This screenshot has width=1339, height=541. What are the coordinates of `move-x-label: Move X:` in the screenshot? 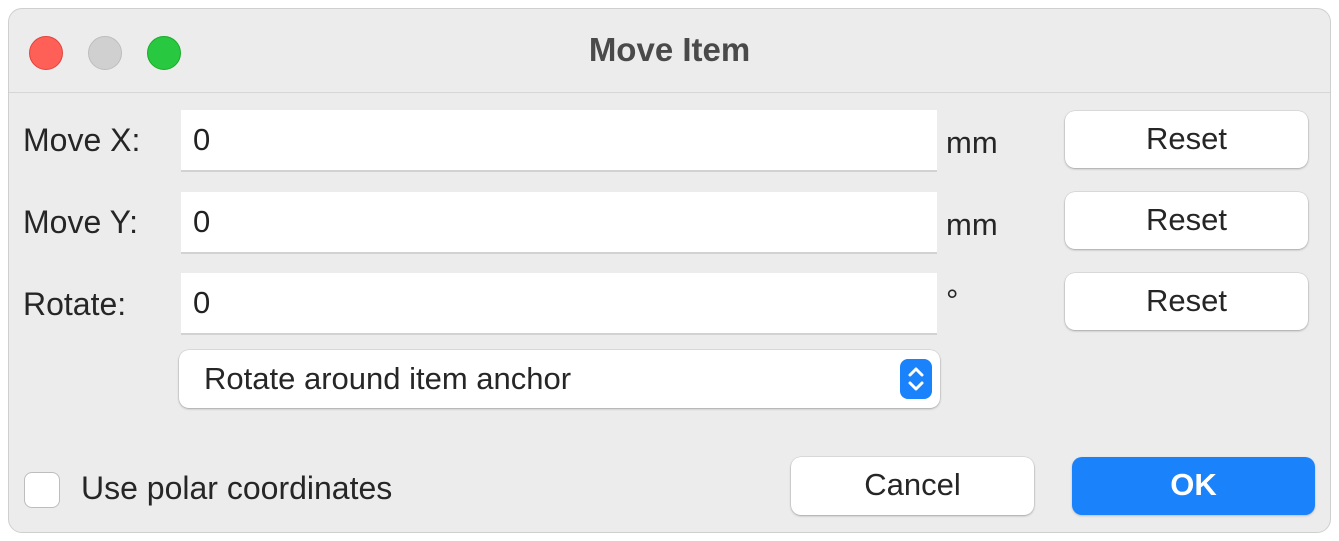 It's located at (82, 140).